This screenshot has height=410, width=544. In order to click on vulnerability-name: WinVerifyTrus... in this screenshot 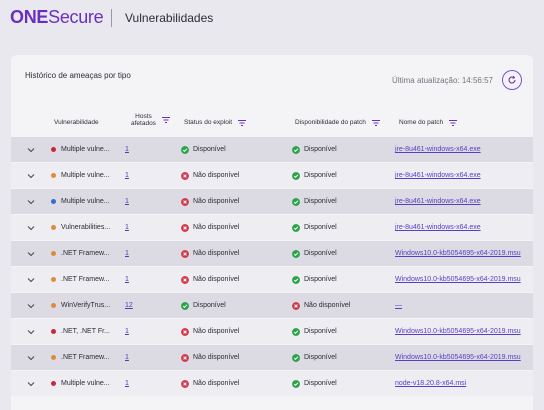, I will do `click(85, 305)`.